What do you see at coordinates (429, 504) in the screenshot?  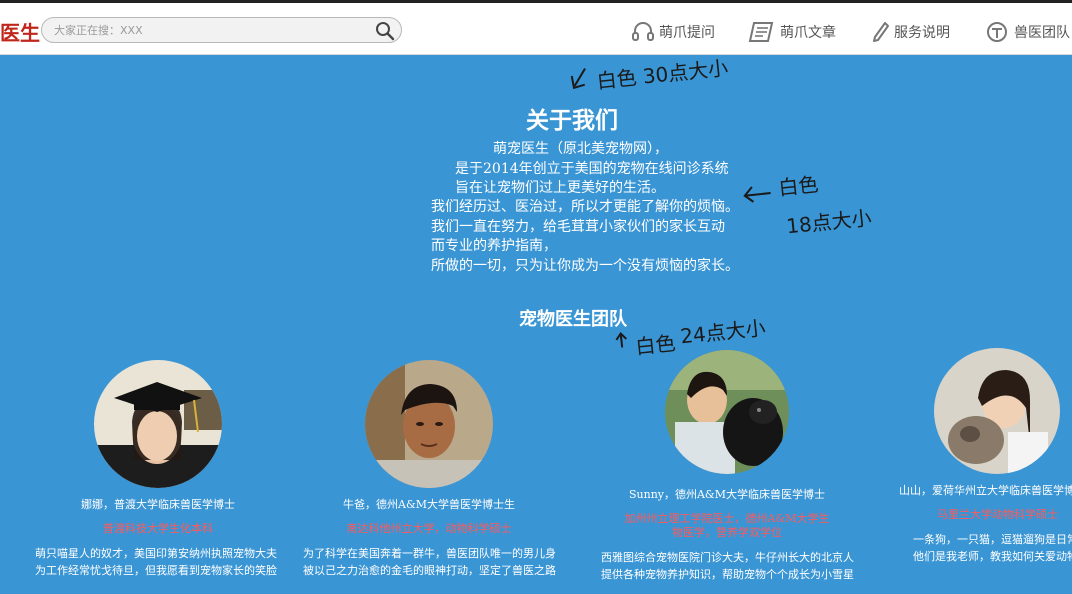 I see `doctor-name: 牛爸，德州A&M大学兽医学博士生` at bounding box center [429, 504].